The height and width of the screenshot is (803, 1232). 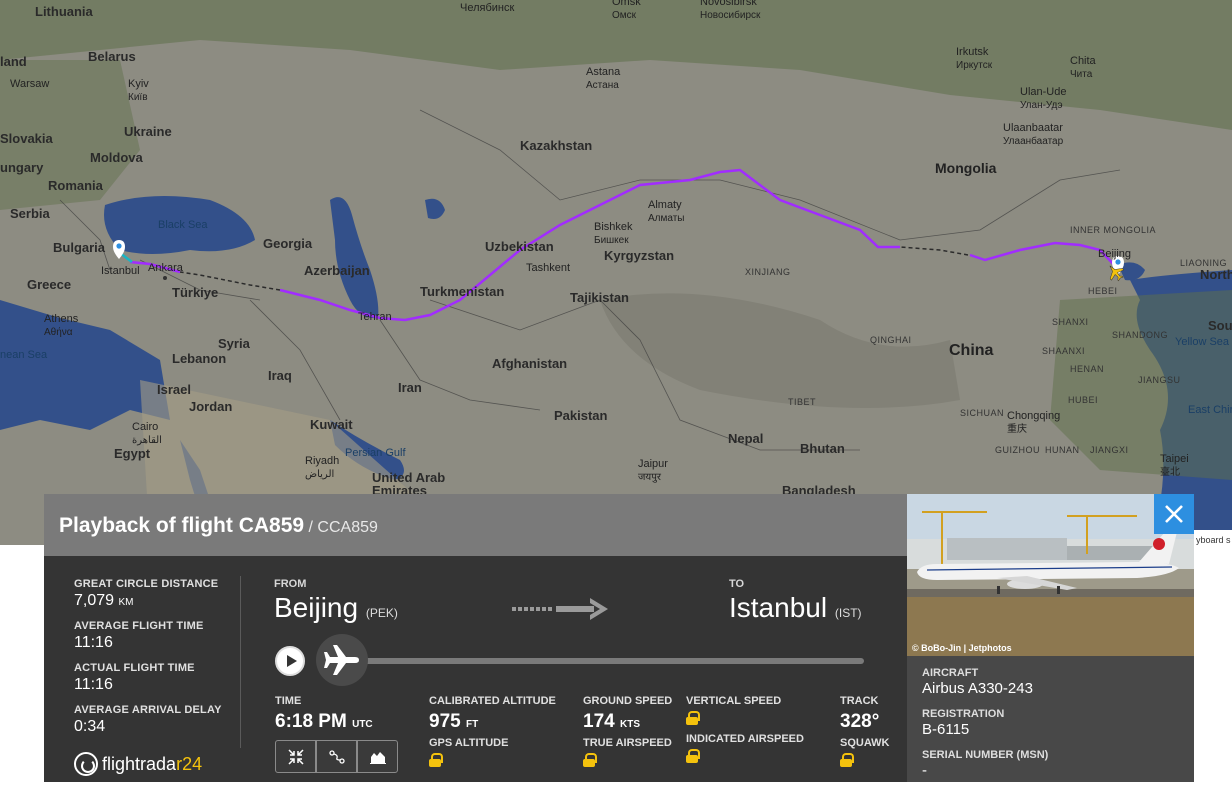 I want to click on calibrated-altitude-label: CALIBRATED ALTITUDE, so click(x=492, y=701).